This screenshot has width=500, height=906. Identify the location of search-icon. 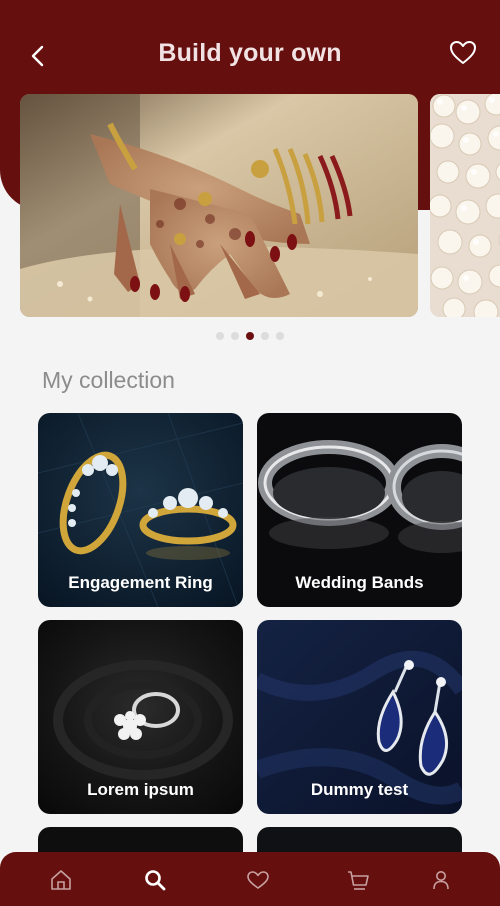
(155, 880).